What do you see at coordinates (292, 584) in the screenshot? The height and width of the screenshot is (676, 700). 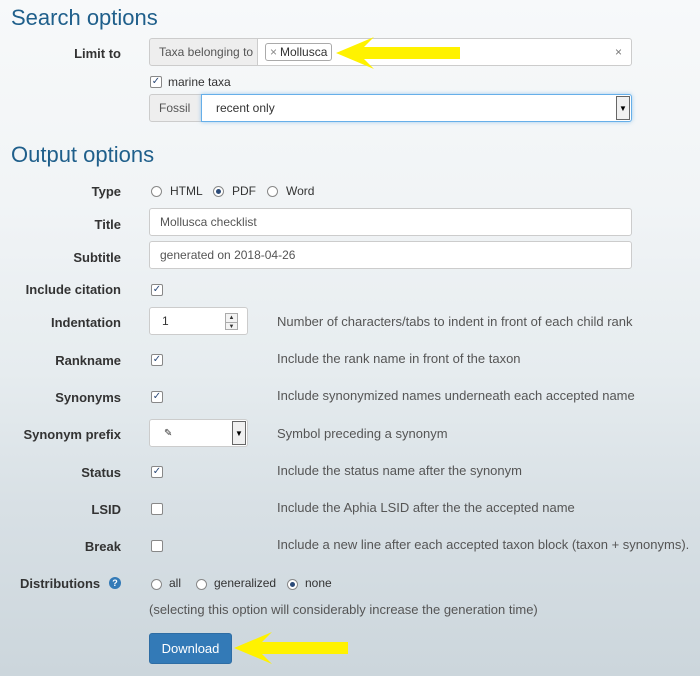 I see `dist-radio-none` at bounding box center [292, 584].